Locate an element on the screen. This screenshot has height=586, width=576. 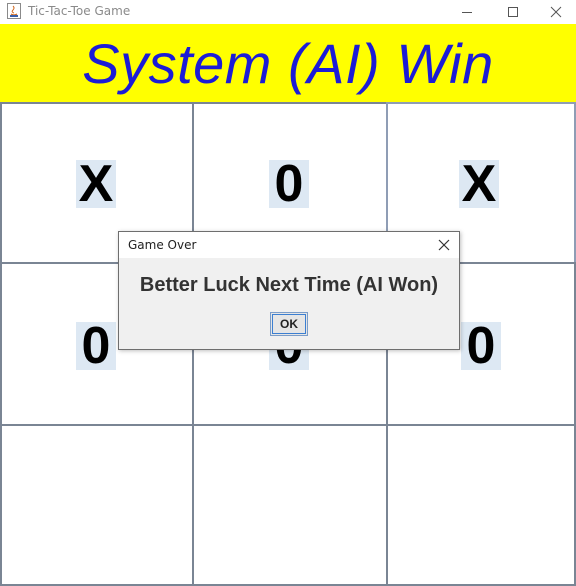
close-button is located at coordinates (556, 12).